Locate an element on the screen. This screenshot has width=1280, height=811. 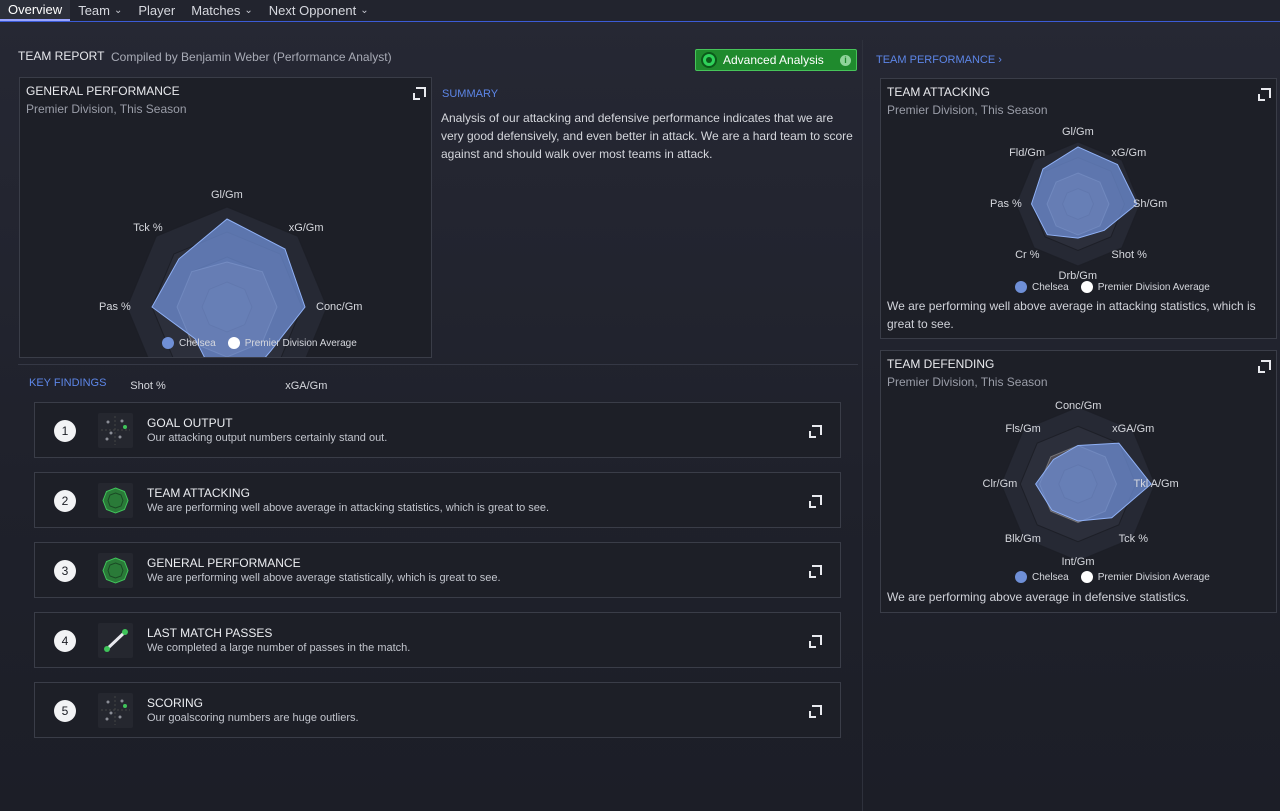
radar-axis-label: Clr/Gm is located at coordinates (1000, 484).